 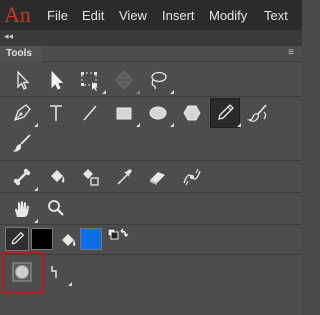 I want to click on panel-options-menu-icon: ≡, so click(x=291, y=53).